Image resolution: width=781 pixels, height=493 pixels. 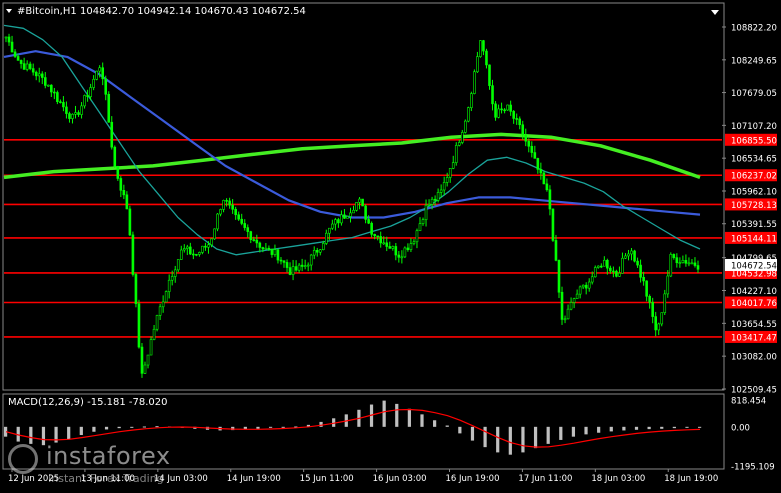 I want to click on price-tick-label: 108822.20, so click(x=754, y=29).